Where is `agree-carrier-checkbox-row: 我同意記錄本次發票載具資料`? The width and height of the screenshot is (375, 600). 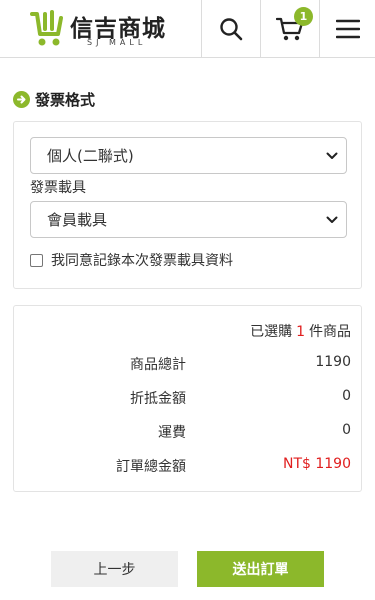 agree-carrier-checkbox-row: 我同意記錄本次發票載具資料 is located at coordinates (131, 260).